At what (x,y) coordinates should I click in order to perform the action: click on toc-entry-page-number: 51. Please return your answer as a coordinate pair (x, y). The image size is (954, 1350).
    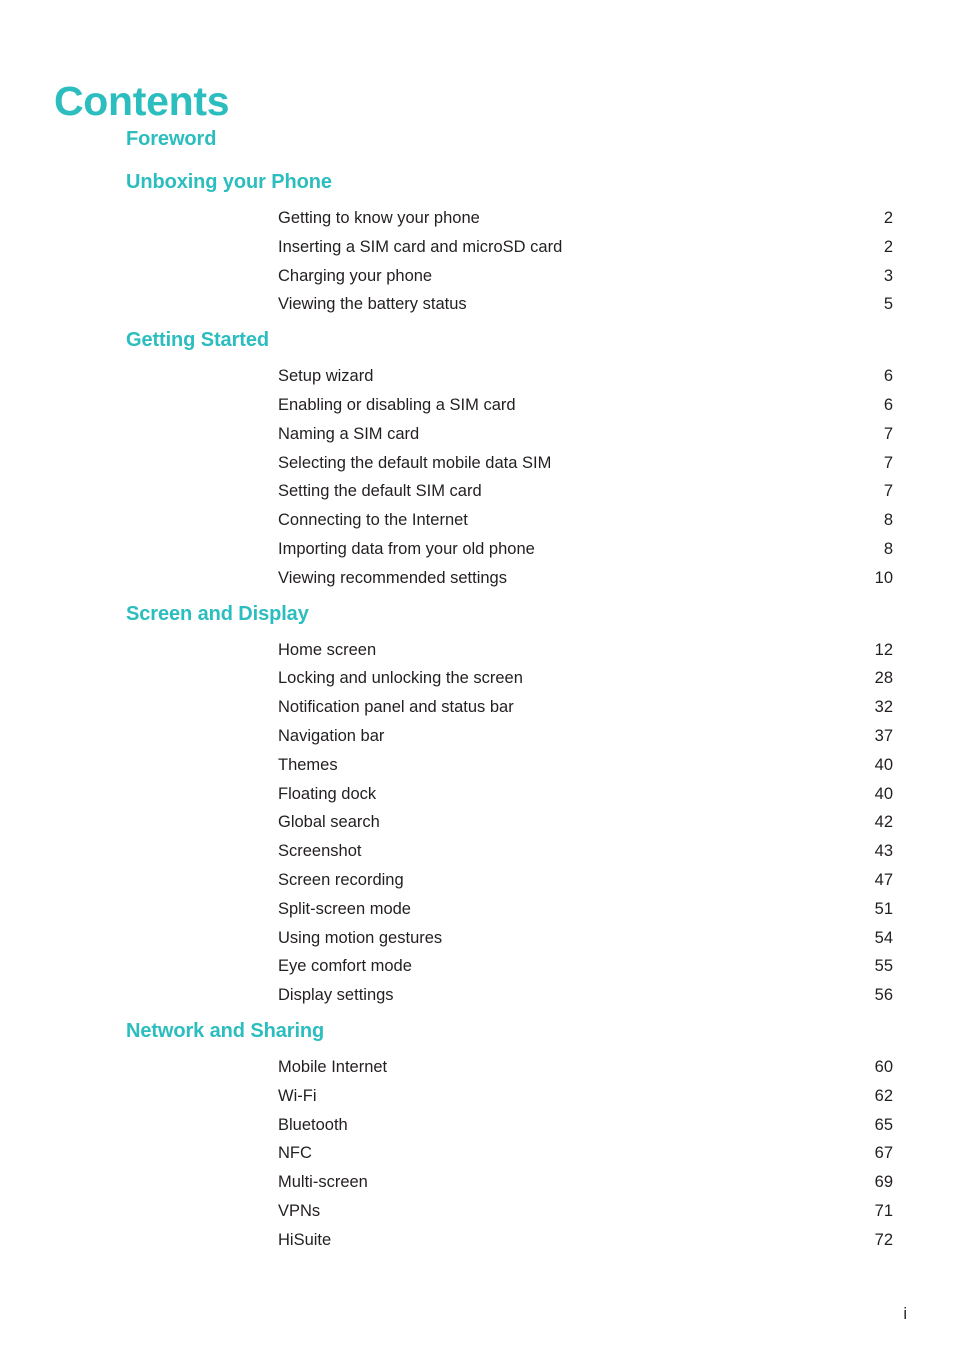
    Looking at the image, I should click on (883, 908).